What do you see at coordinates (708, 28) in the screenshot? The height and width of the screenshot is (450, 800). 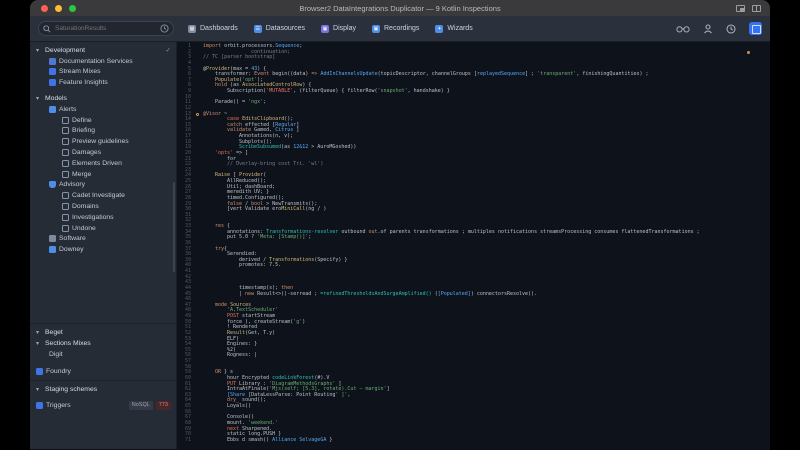 I see `user-icon` at bounding box center [708, 28].